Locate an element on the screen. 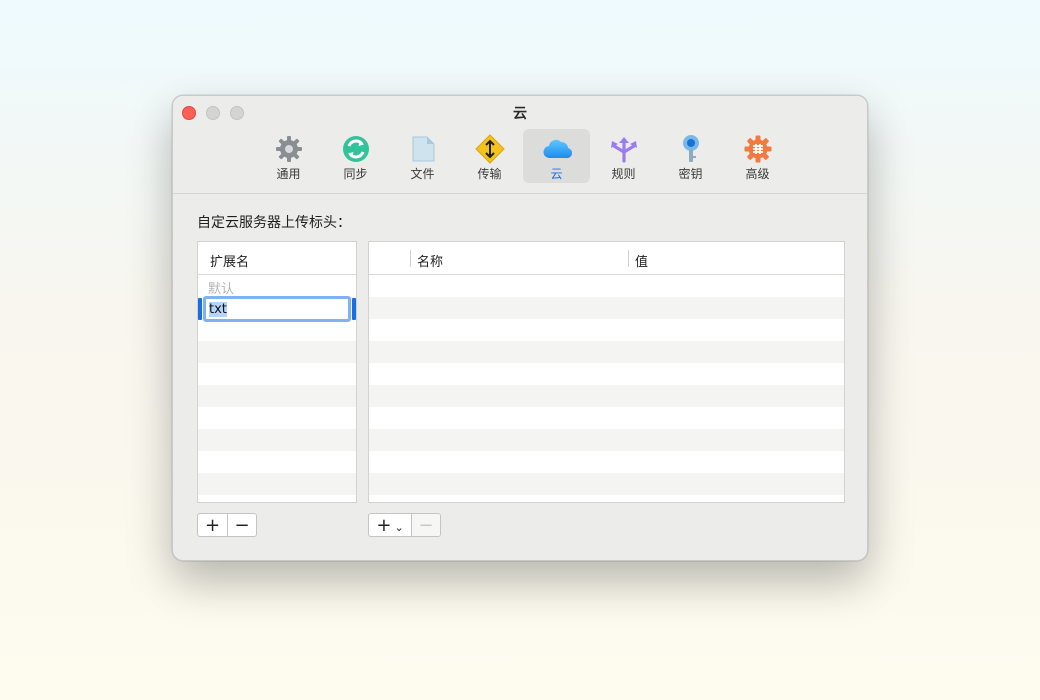 The height and width of the screenshot is (700, 1040). tab-label: 云 is located at coordinates (556, 174).